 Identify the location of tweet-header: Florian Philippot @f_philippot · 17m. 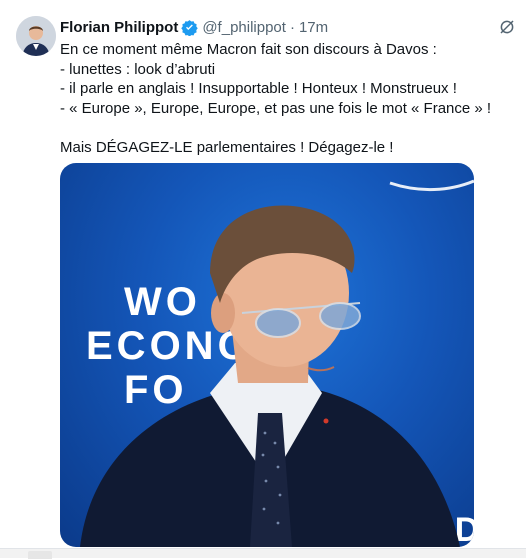
(194, 27).